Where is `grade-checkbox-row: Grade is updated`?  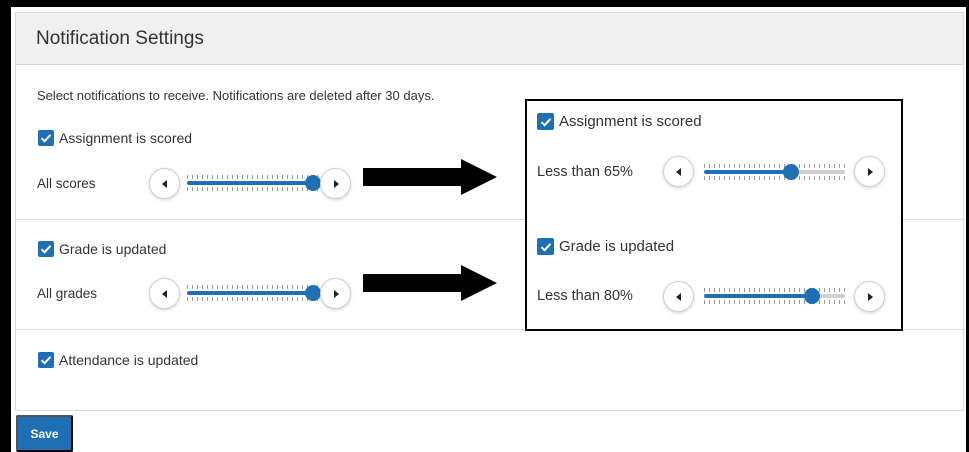
grade-checkbox-row: Grade is updated is located at coordinates (102, 249).